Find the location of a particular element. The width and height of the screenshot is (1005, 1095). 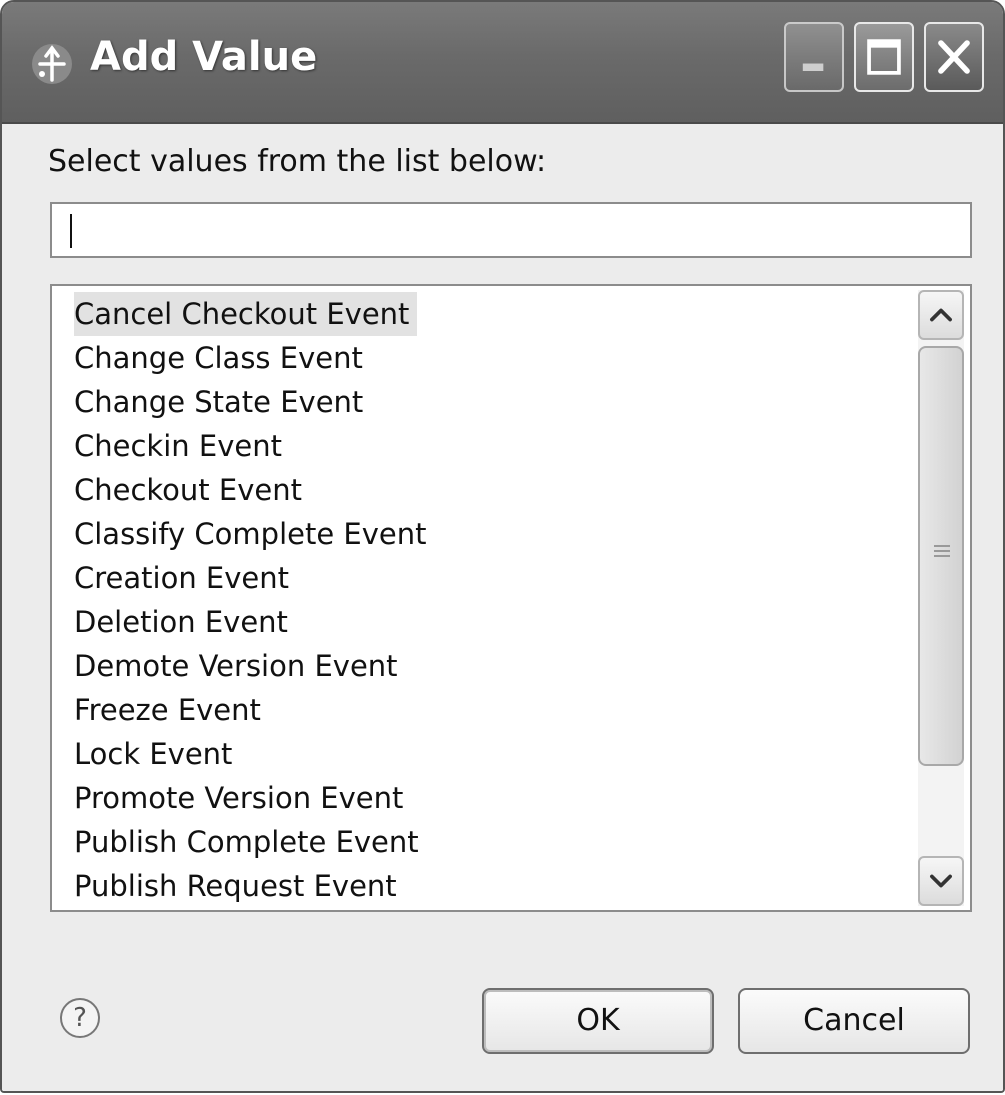

list-item: Publish Complete Event is located at coordinates (488, 842).